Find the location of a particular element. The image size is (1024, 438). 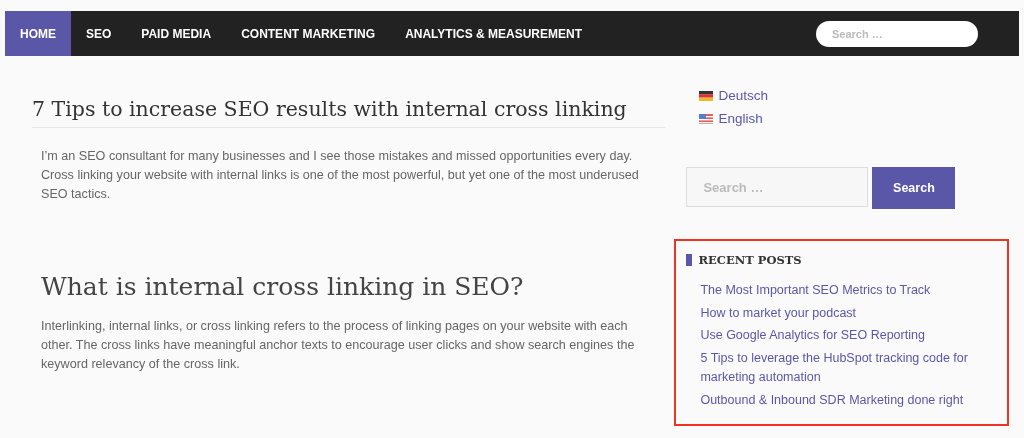

post-link: The Most Important SEO Metrics to Track is located at coordinates (850, 290).